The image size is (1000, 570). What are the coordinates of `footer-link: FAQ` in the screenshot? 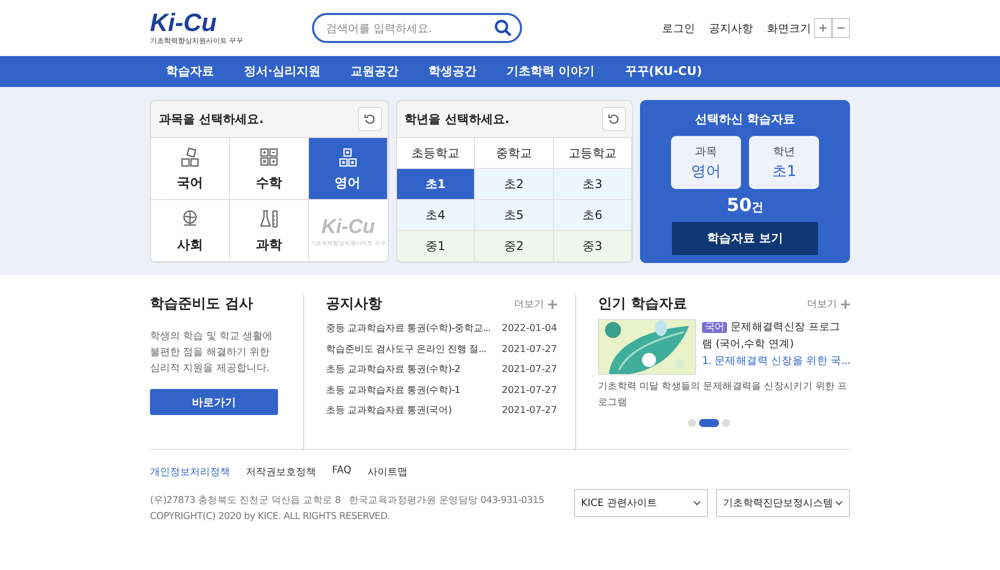 It's located at (342, 472).